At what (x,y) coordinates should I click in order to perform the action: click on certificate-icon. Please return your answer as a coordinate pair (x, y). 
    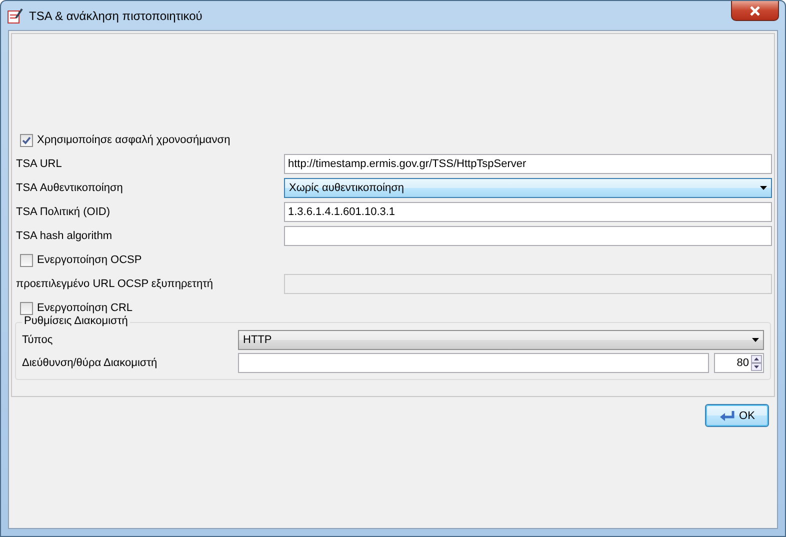
    Looking at the image, I should click on (15, 16).